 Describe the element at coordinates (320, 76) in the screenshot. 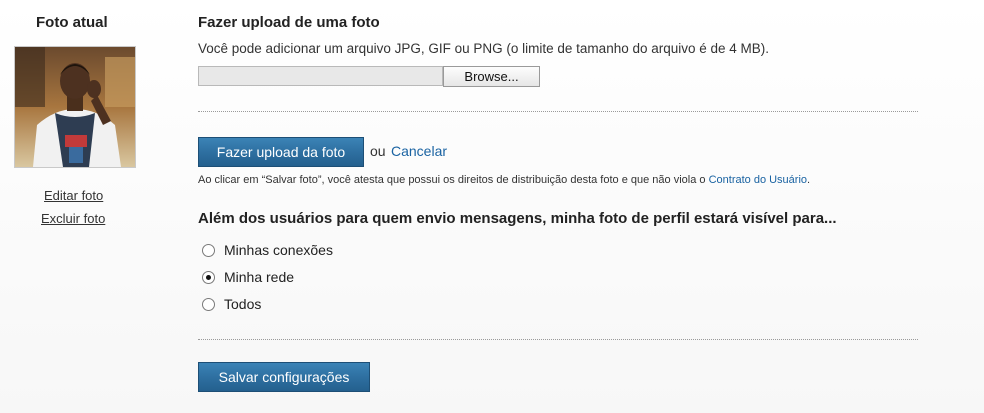

I see `file-path-input` at that location.